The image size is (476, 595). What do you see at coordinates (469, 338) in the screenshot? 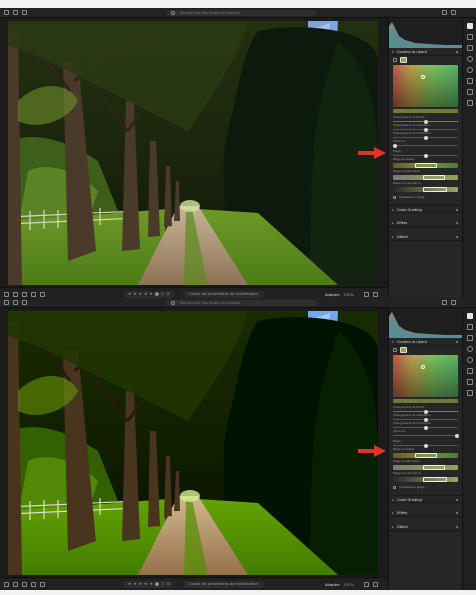
I see `heal-icon` at bounding box center [469, 338].